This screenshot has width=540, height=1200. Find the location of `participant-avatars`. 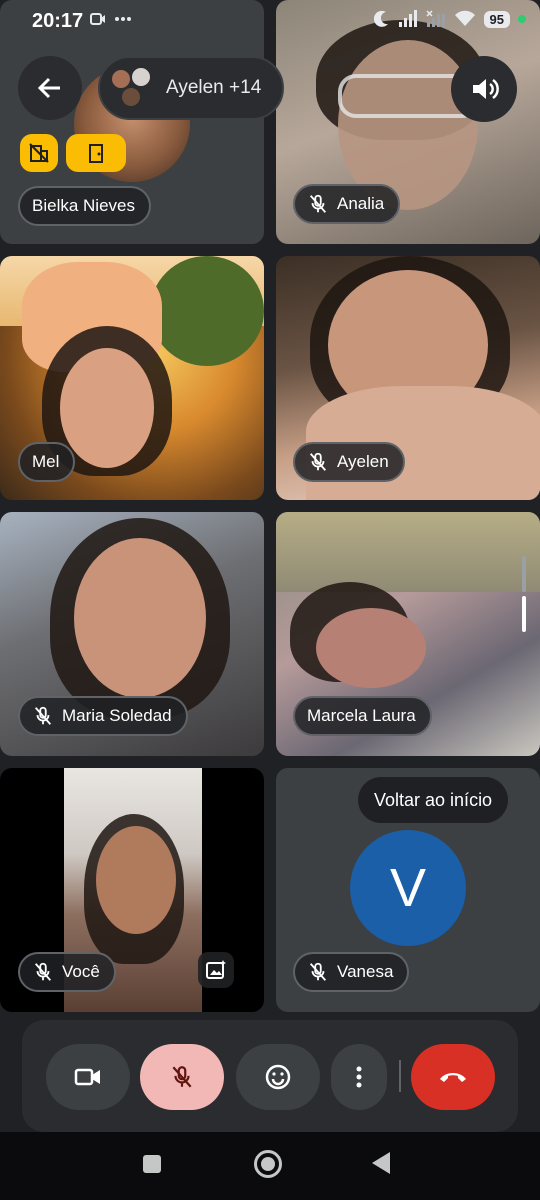

participant-avatars is located at coordinates (132, 88).